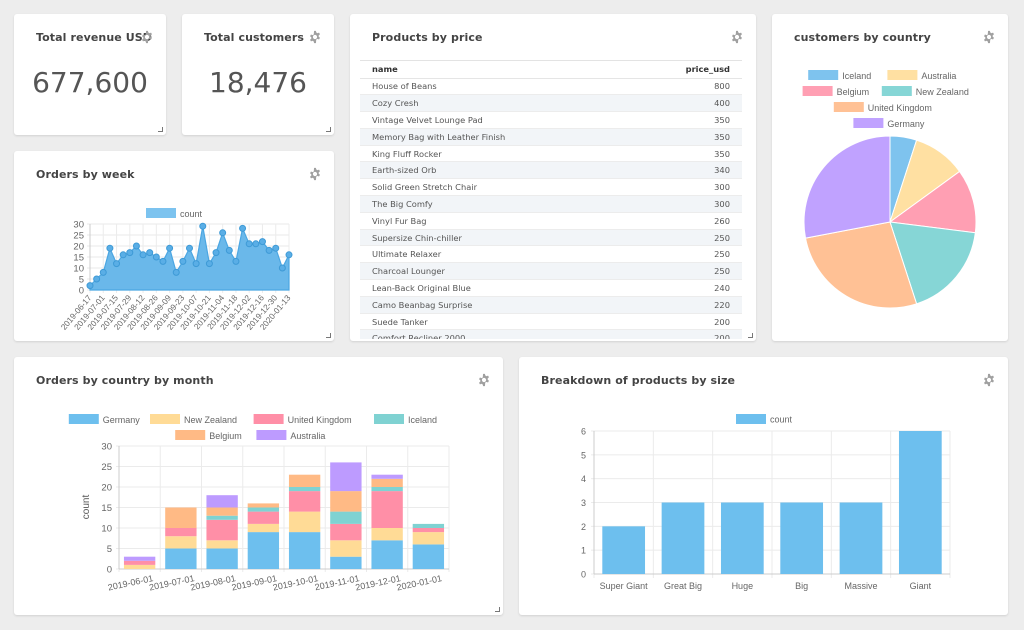 The height and width of the screenshot is (630, 1024). What do you see at coordinates (377, 582) in the screenshot?
I see `x-tick-label: 2019-12-01` at bounding box center [377, 582].